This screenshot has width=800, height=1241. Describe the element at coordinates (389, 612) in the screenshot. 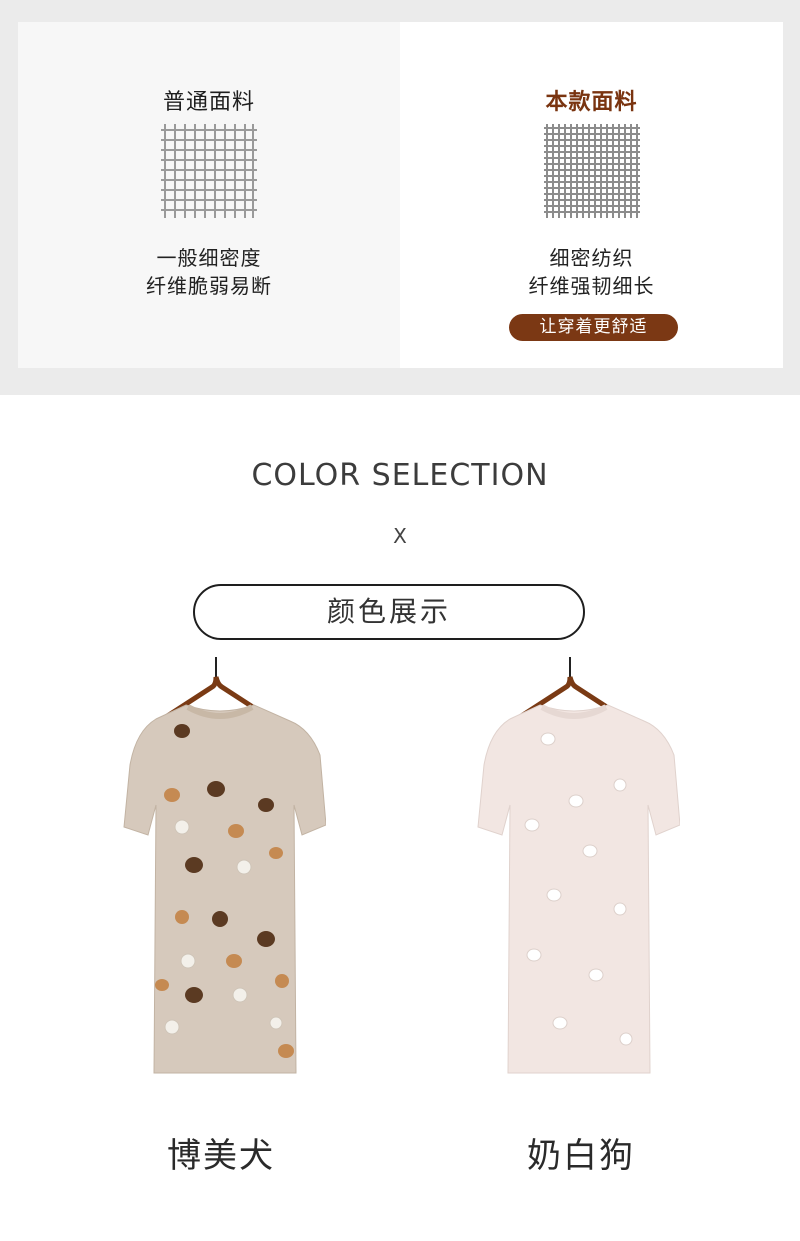

I see `color-display-heading: 颜色展示` at that location.